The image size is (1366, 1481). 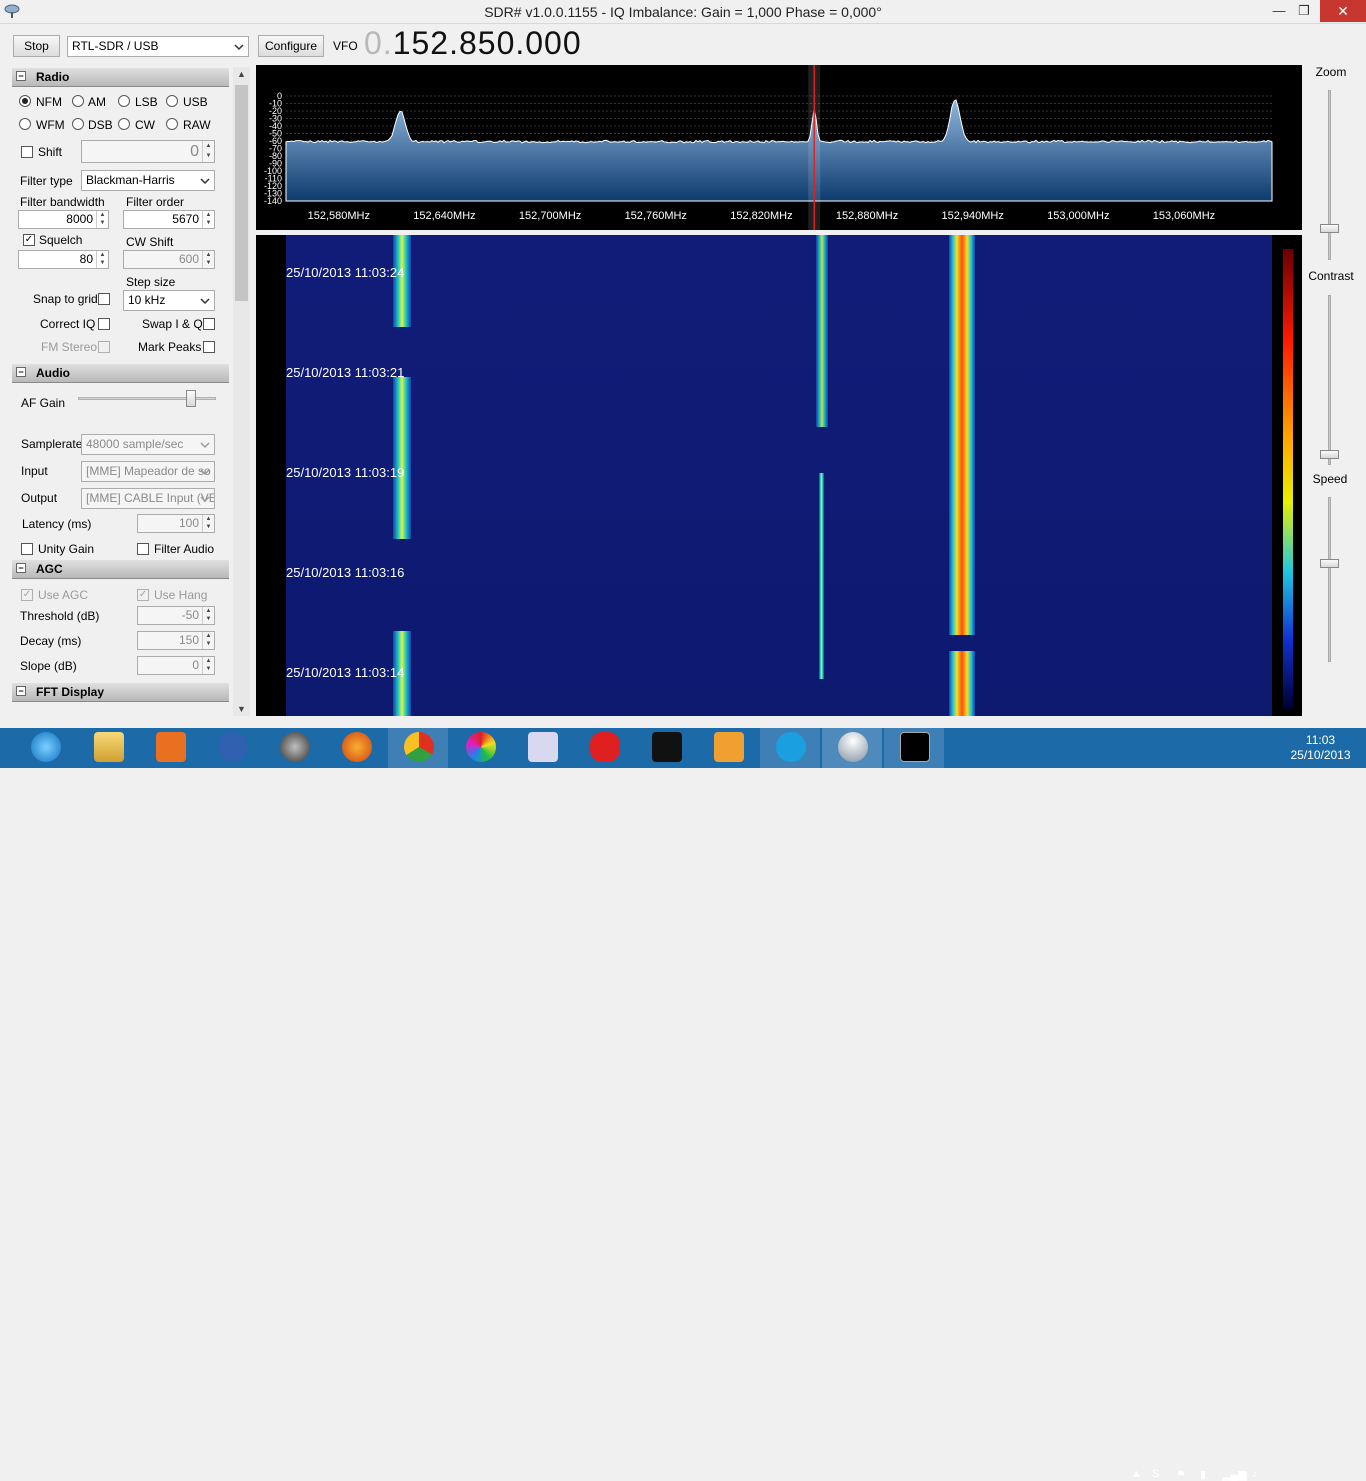 What do you see at coordinates (1320, 748) in the screenshot?
I see `system-clock: 11:03 25/10/2013` at bounding box center [1320, 748].